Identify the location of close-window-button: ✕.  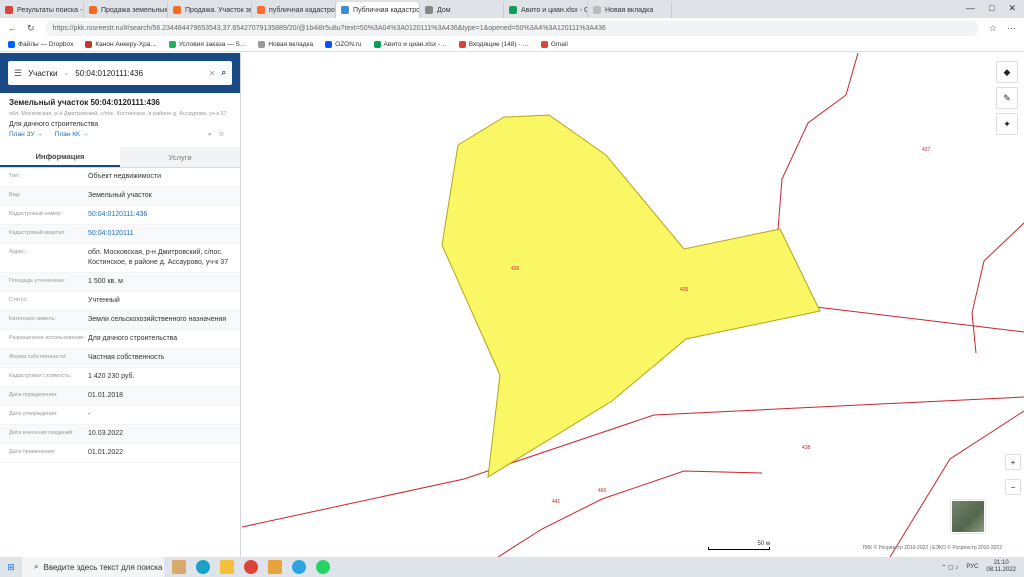
(1012, 8).